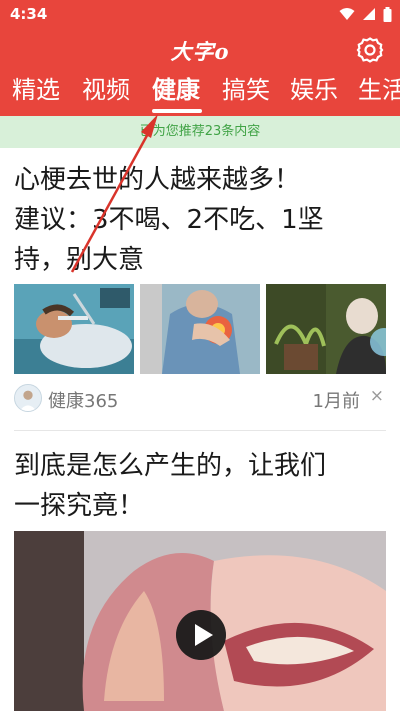 This screenshot has height=711, width=400. What do you see at coordinates (170, 466) in the screenshot?
I see `article-title-line: 到底是怎么产生的，让我们` at bounding box center [170, 466].